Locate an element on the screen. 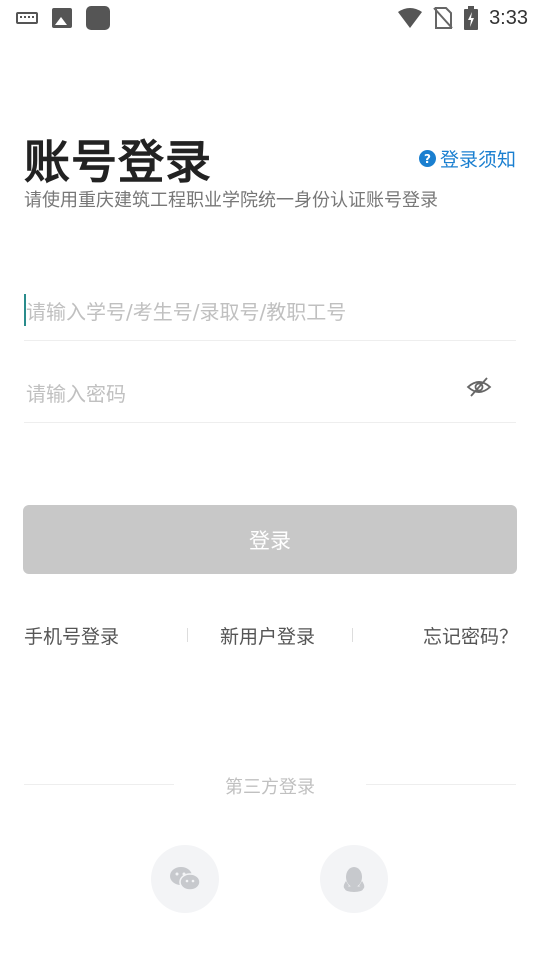 The height and width of the screenshot is (960, 540). wechat-login-button is located at coordinates (185, 879).